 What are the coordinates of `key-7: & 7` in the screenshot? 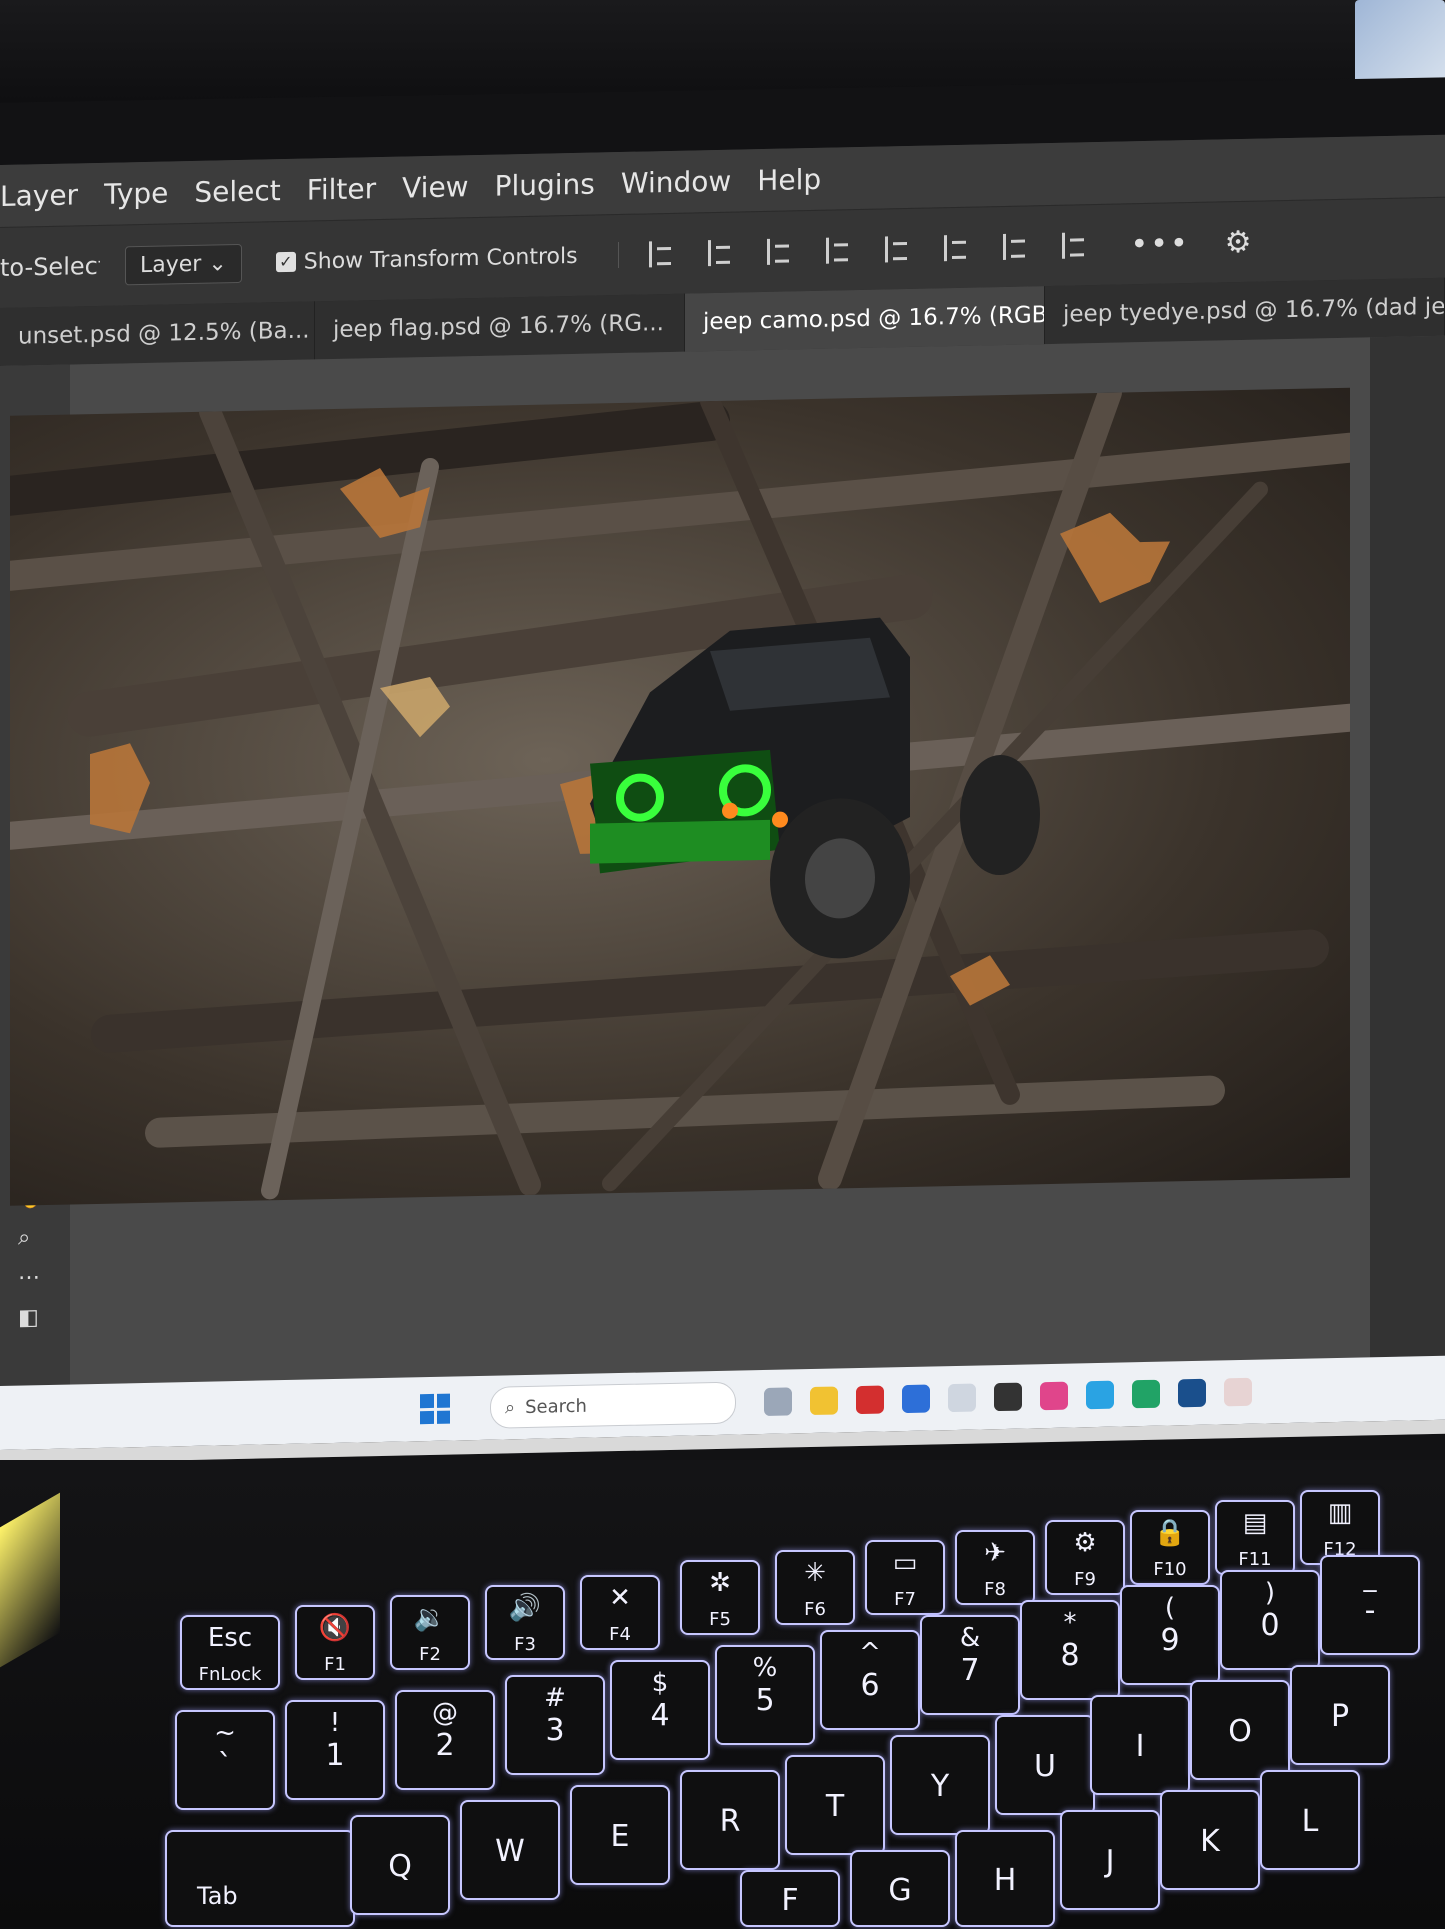 It's located at (970, 1665).